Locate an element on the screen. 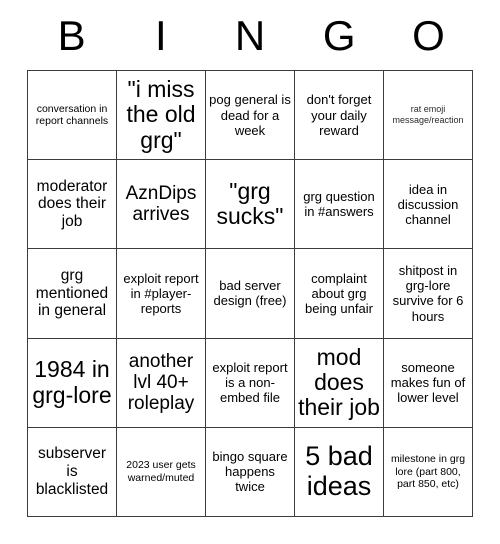 This screenshot has height=544, width=500. bingo-cell: moderator does their job is located at coordinates (72, 205).